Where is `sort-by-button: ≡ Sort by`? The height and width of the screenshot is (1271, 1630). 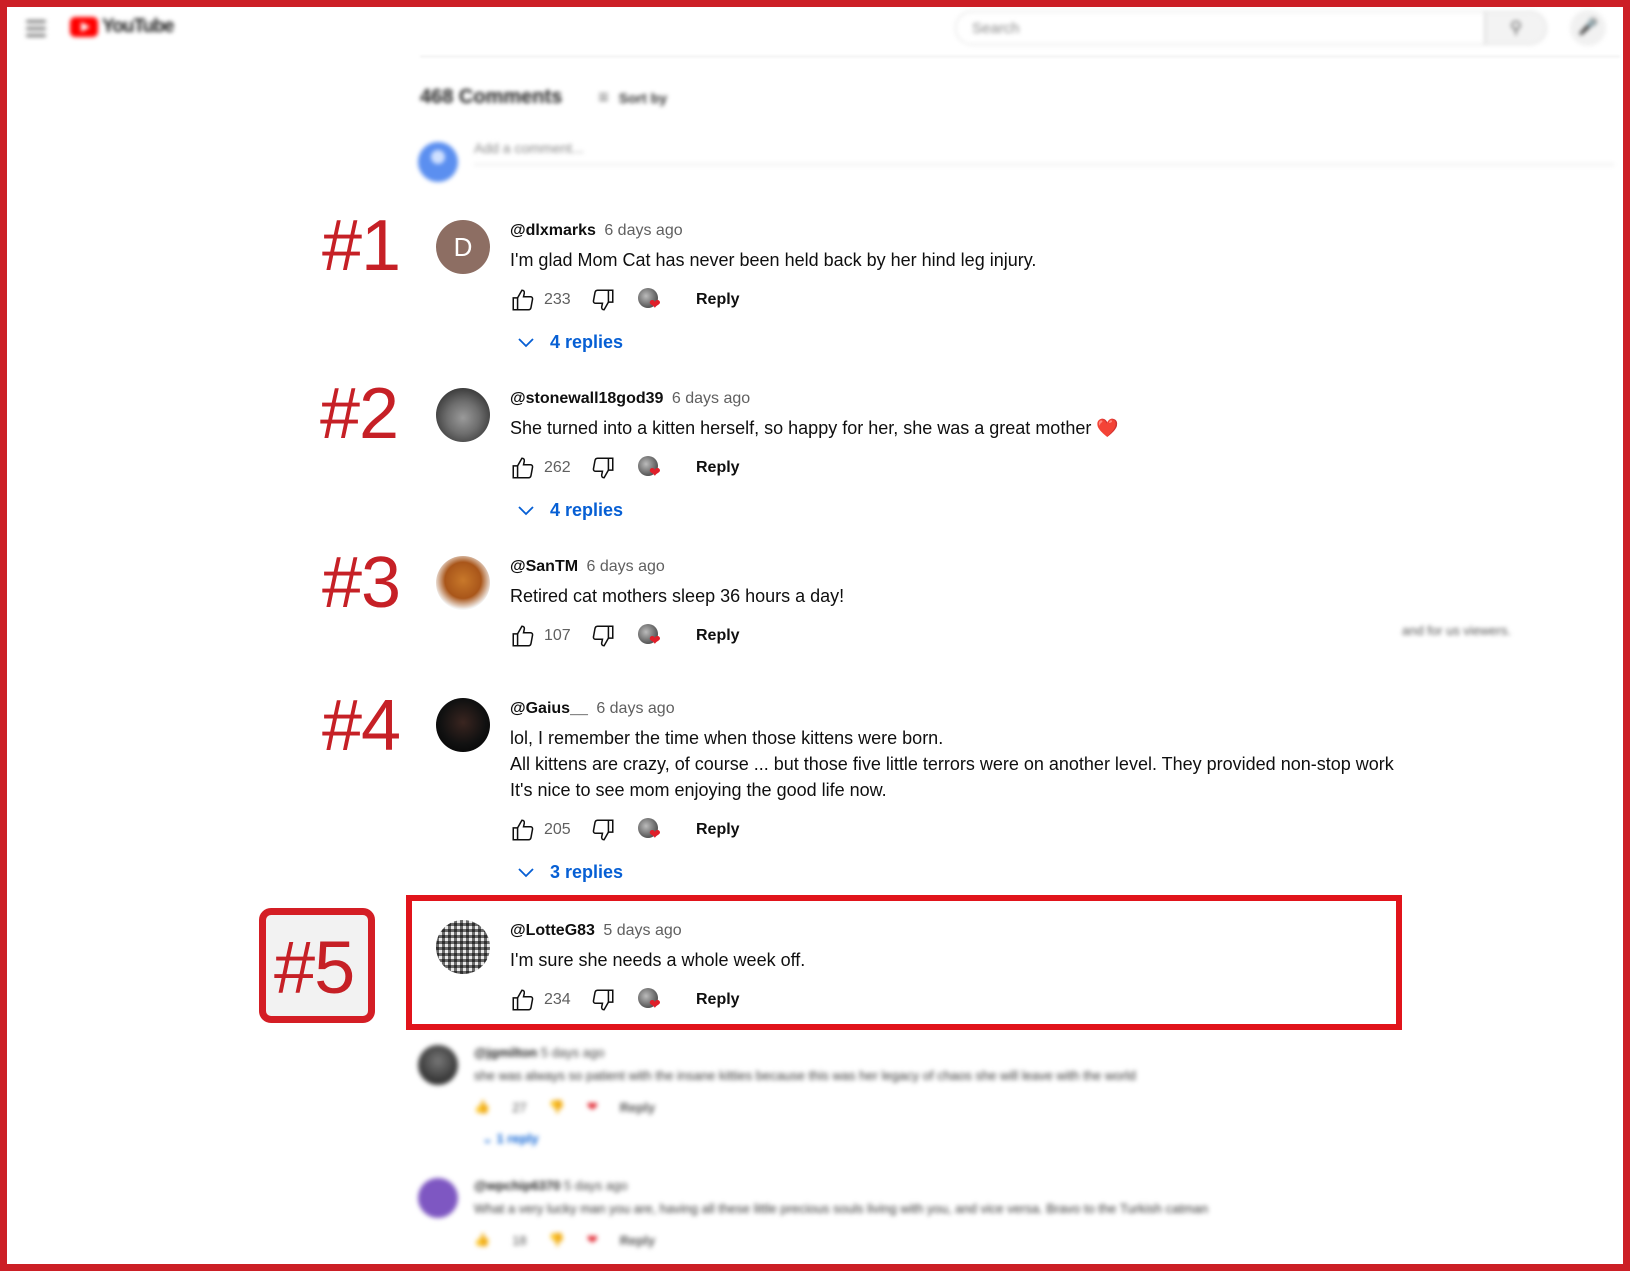
sort-by-button: ≡ Sort by is located at coordinates (632, 97).